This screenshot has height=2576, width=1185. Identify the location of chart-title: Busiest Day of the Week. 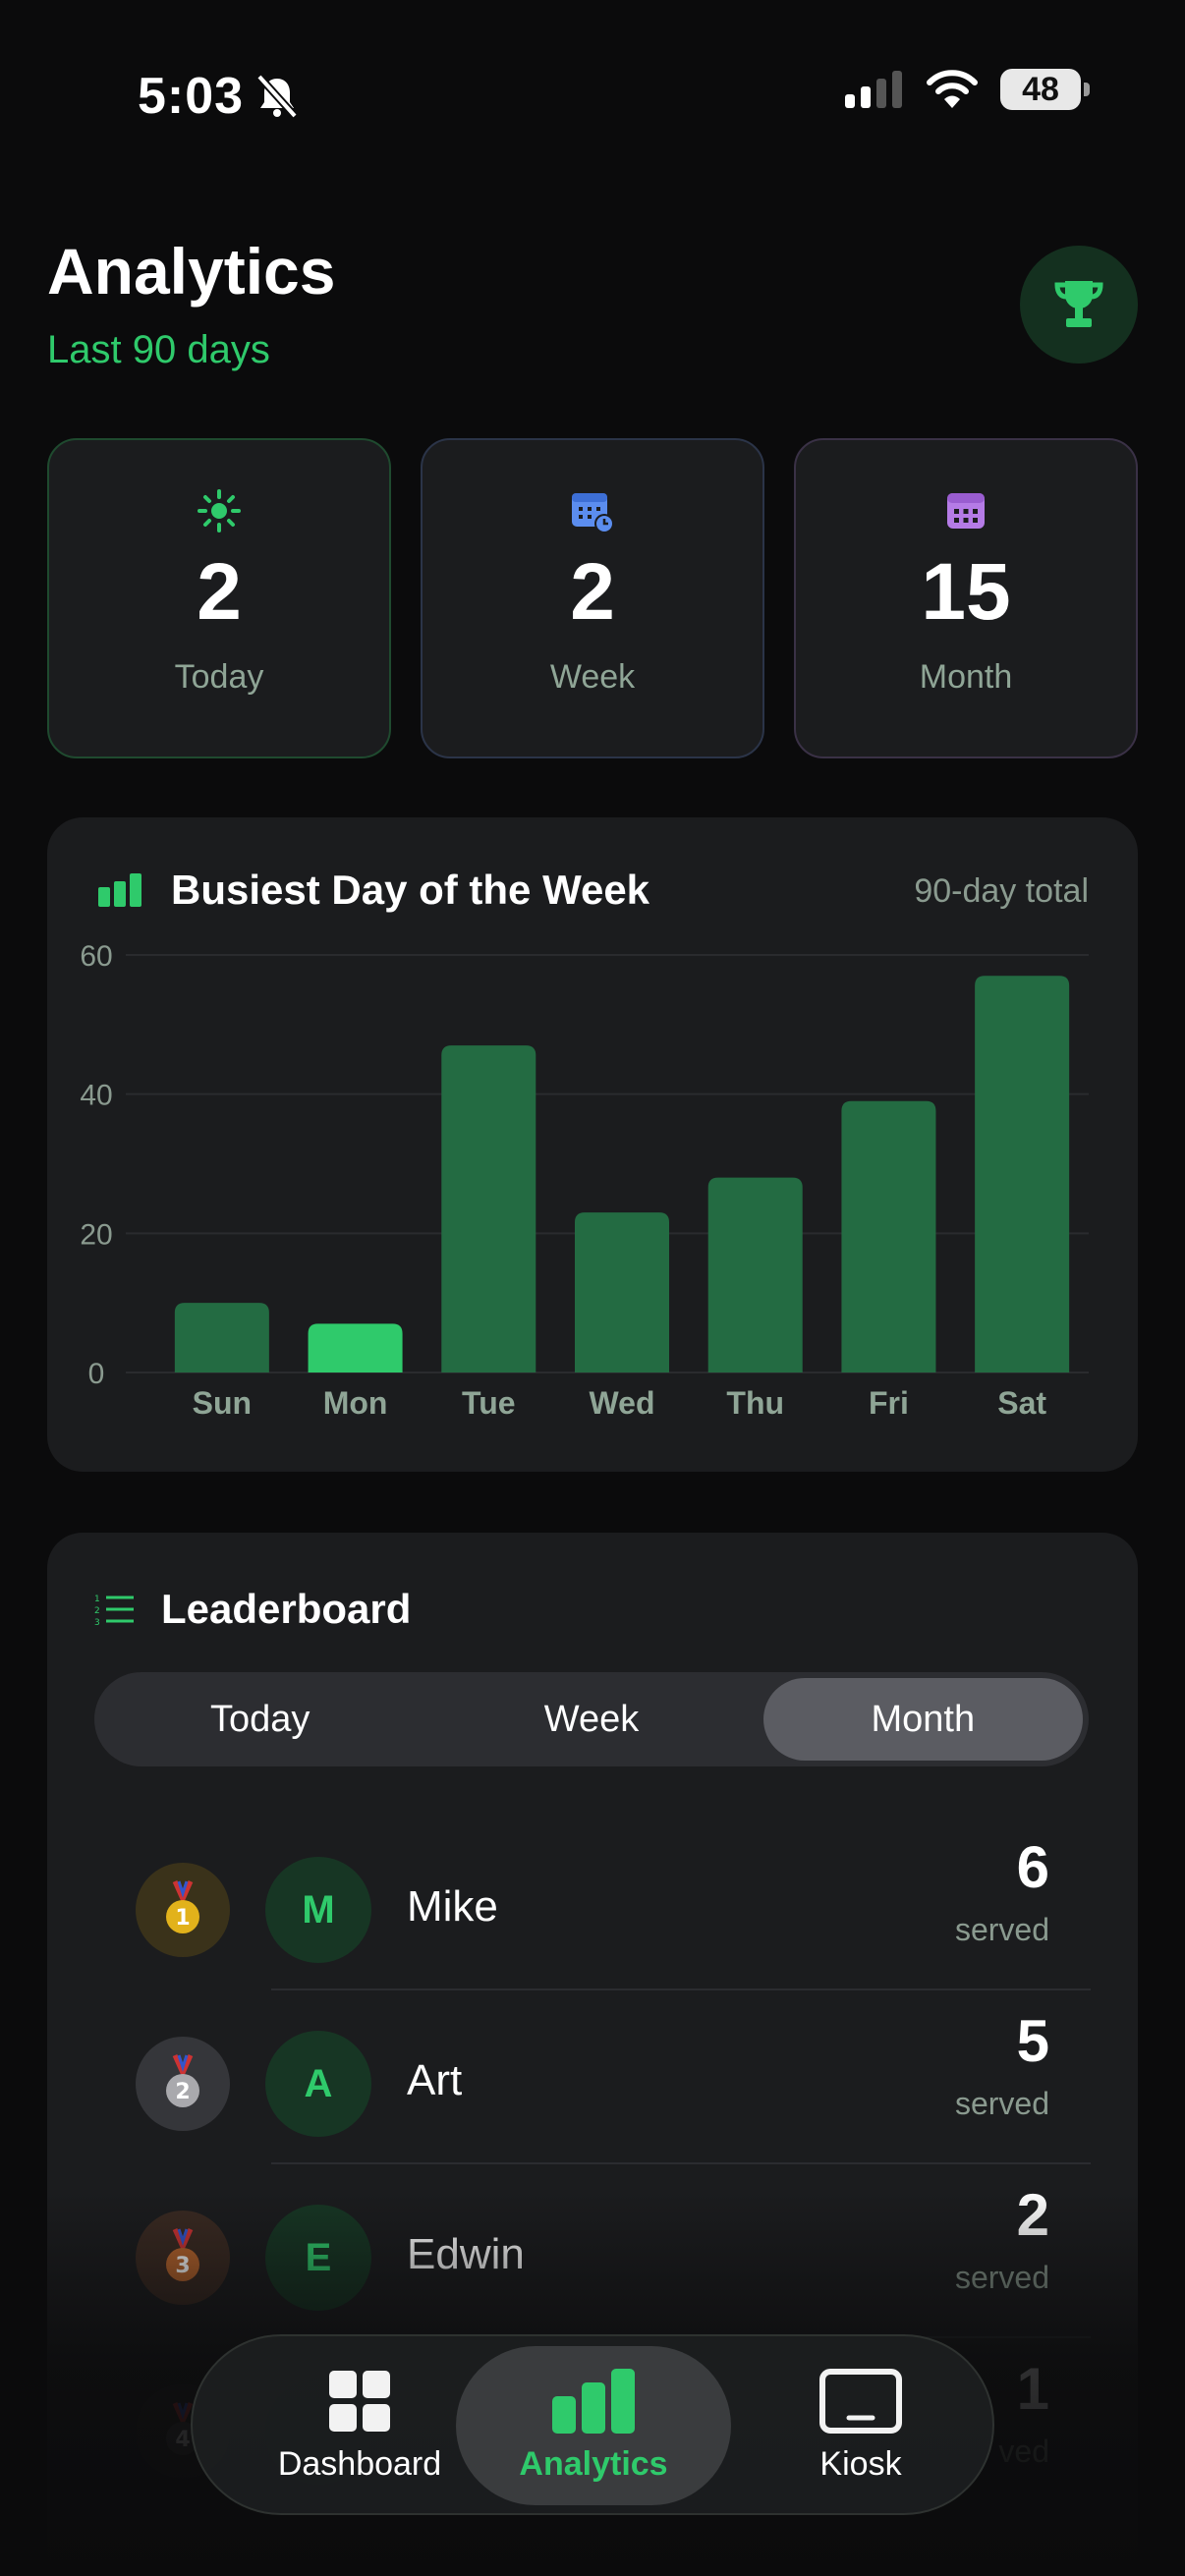
(411, 890).